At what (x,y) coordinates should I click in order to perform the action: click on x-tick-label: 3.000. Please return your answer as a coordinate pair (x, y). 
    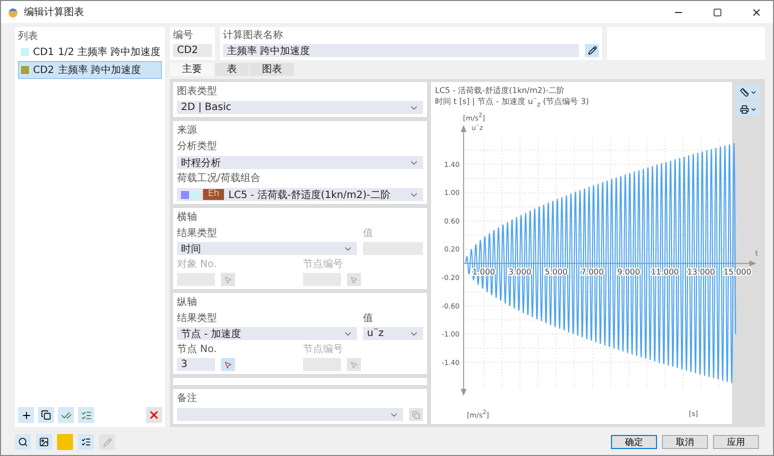
    Looking at the image, I should click on (520, 271).